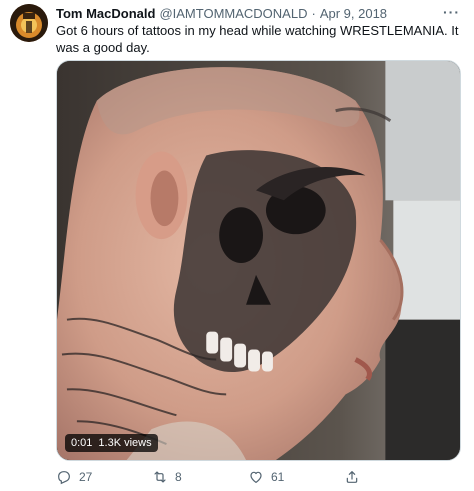  I want to click on retweet-icon, so click(160, 477).